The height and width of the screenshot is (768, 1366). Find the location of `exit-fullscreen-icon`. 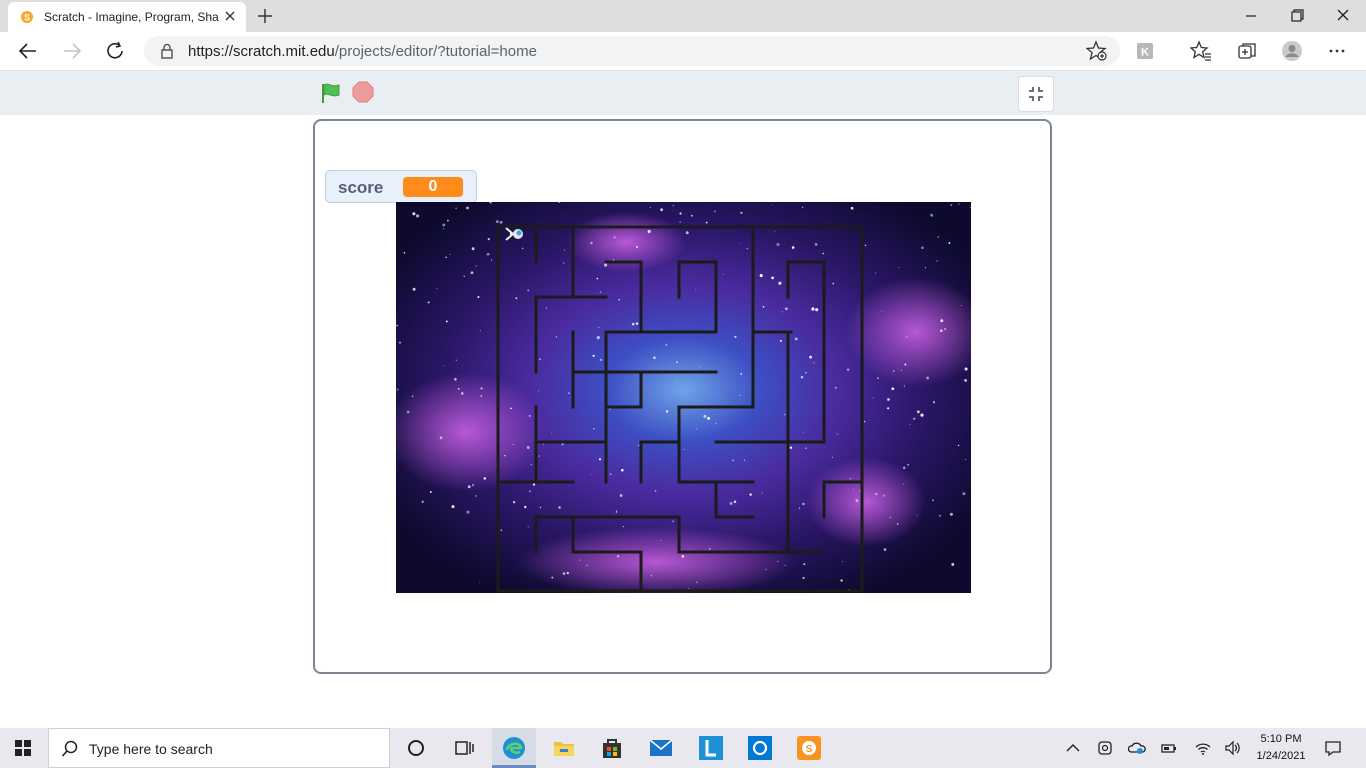

exit-fullscreen-icon is located at coordinates (1036, 94).